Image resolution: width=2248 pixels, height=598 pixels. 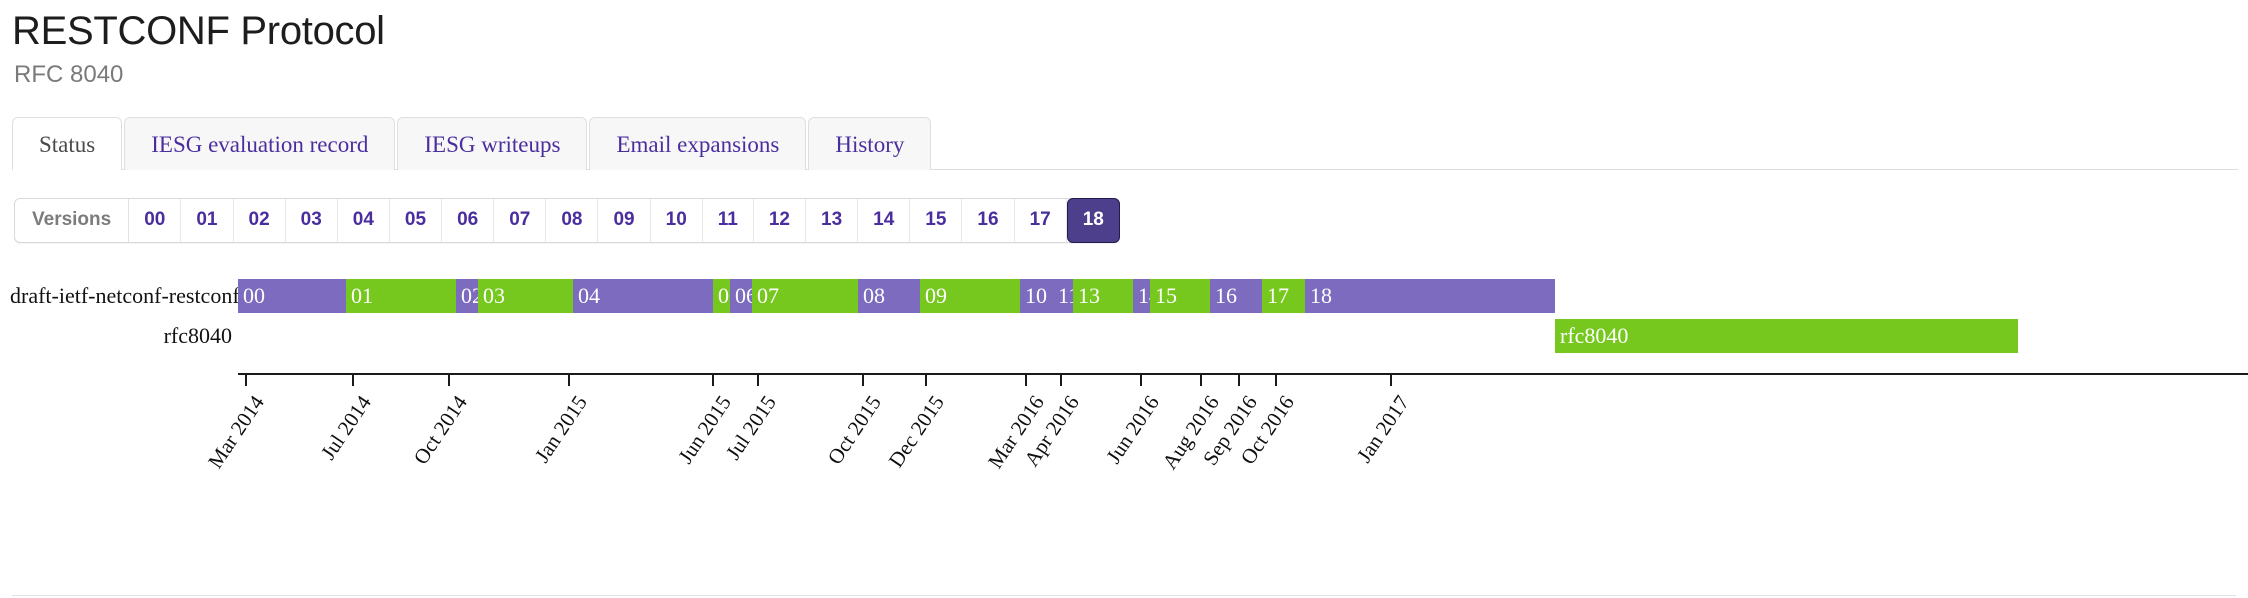 What do you see at coordinates (1124, 595) in the screenshot?
I see `bottom-divider` at bounding box center [1124, 595].